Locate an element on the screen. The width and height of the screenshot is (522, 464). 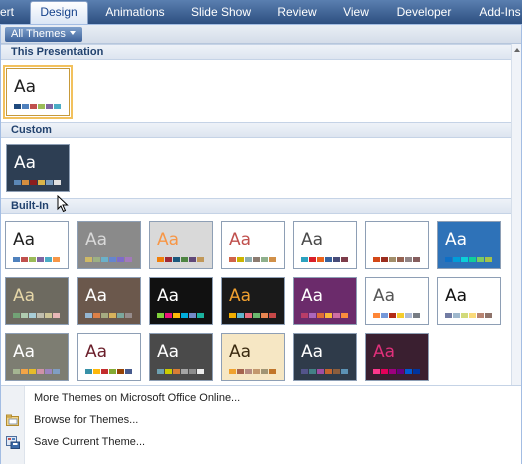
section-this-presentation: This Presentation is located at coordinates (256, 52).